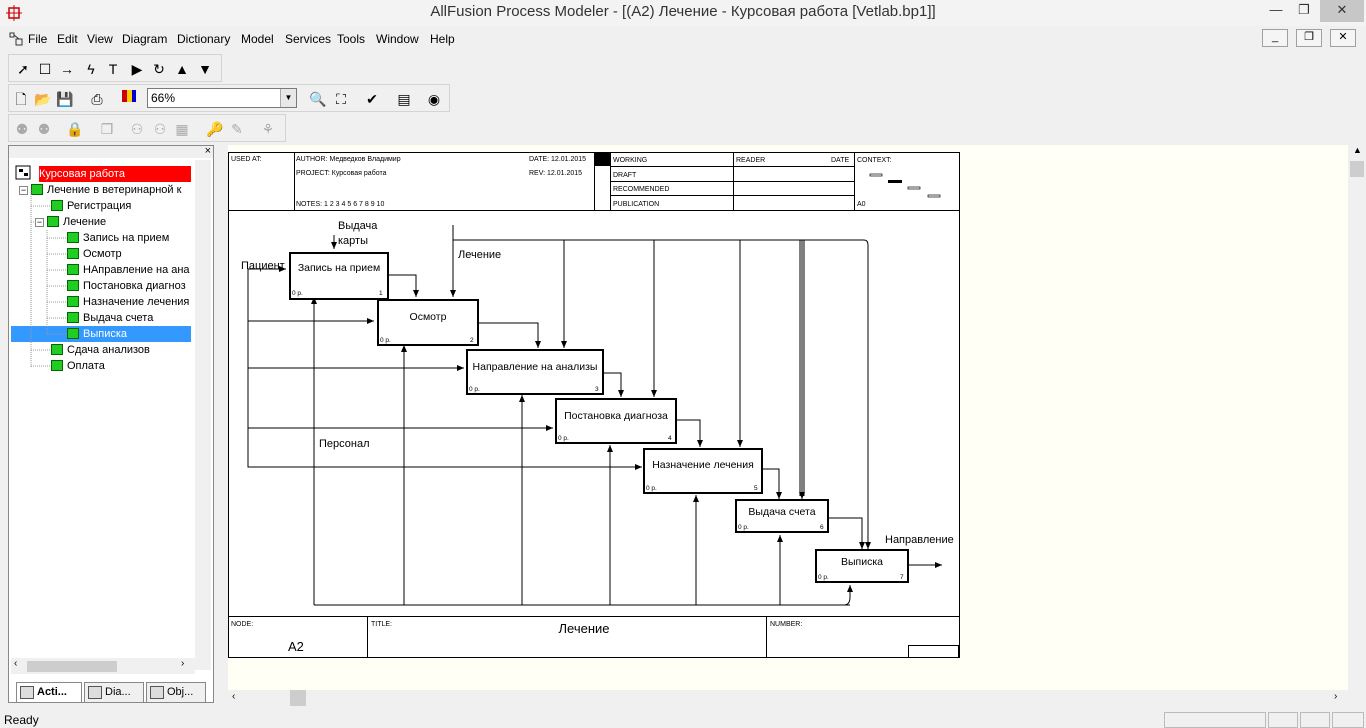  Describe the element at coordinates (208, 151) in the screenshot. I see `close-icon: ×` at that location.